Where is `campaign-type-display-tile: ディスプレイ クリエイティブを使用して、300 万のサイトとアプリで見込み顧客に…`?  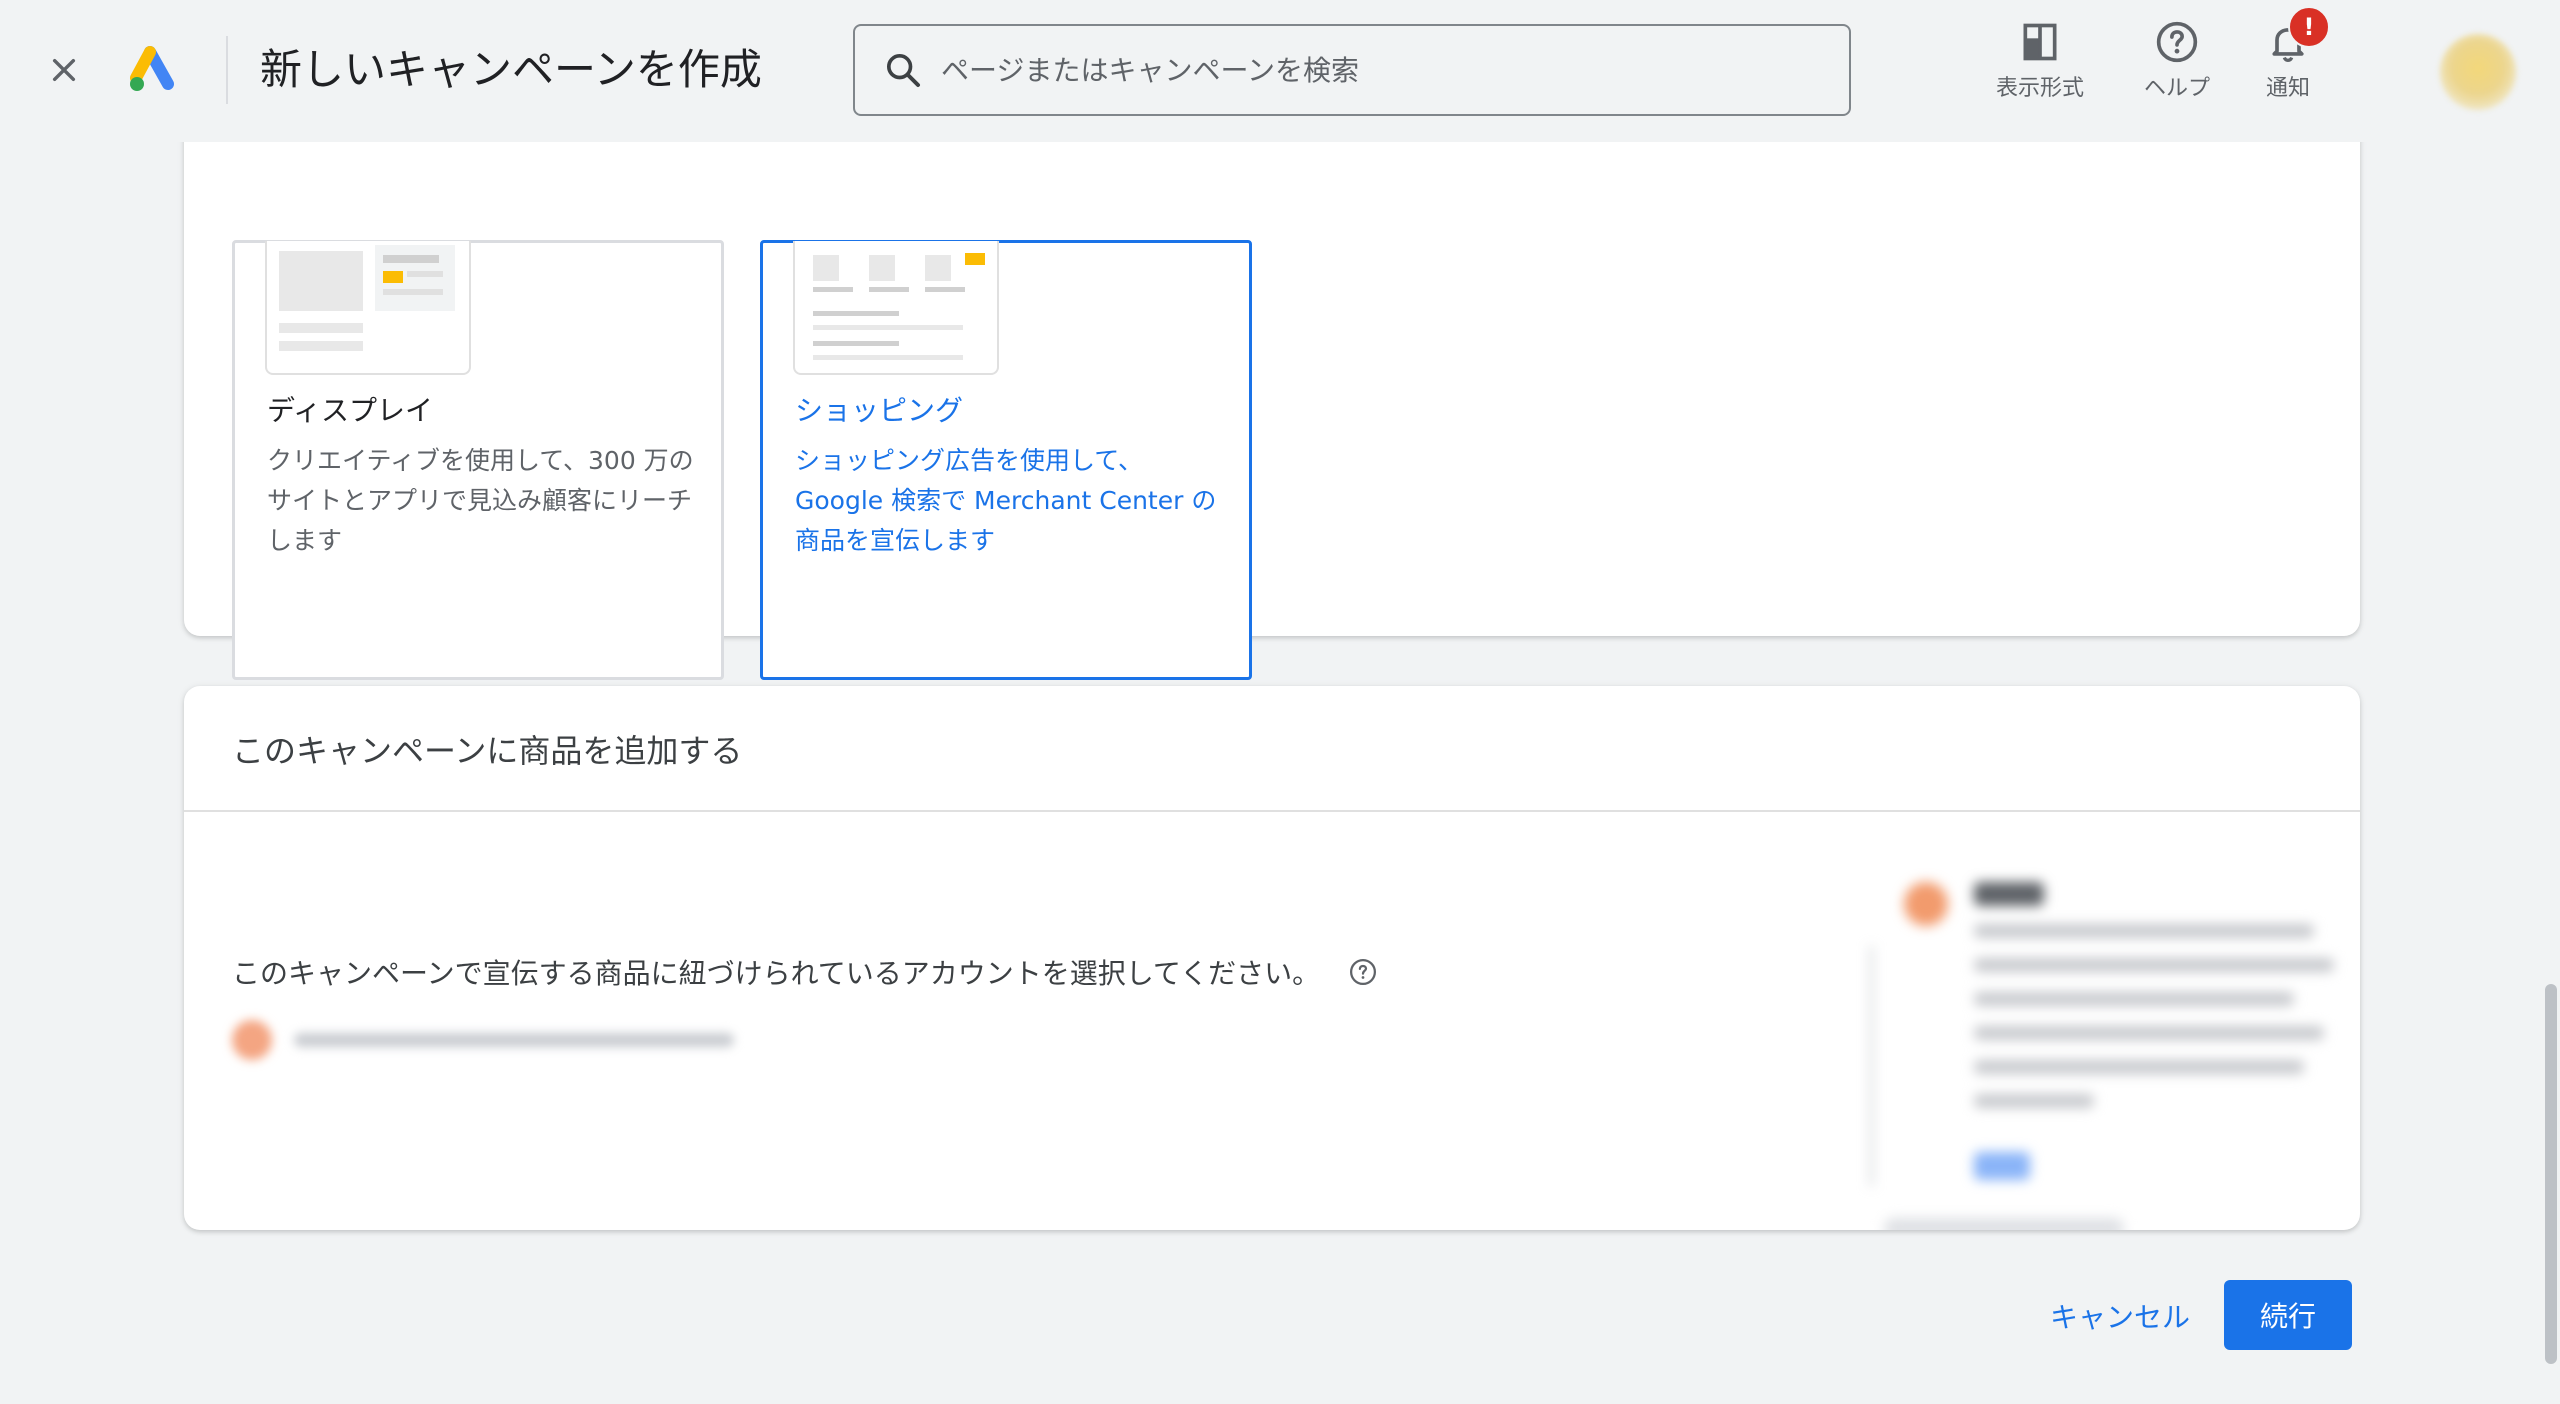
campaign-type-display-tile: ディスプレイ クリエイティブを使用して、300 万のサイトとアプリで見込み顧客に… is located at coordinates (478, 460).